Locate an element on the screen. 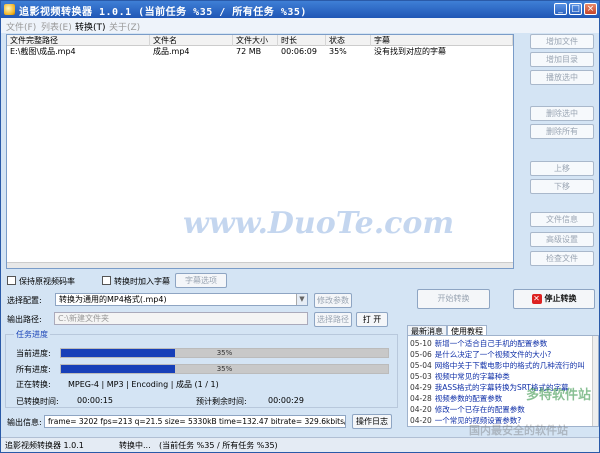 The image size is (600, 453). news-date: 05-10 is located at coordinates (421, 343).